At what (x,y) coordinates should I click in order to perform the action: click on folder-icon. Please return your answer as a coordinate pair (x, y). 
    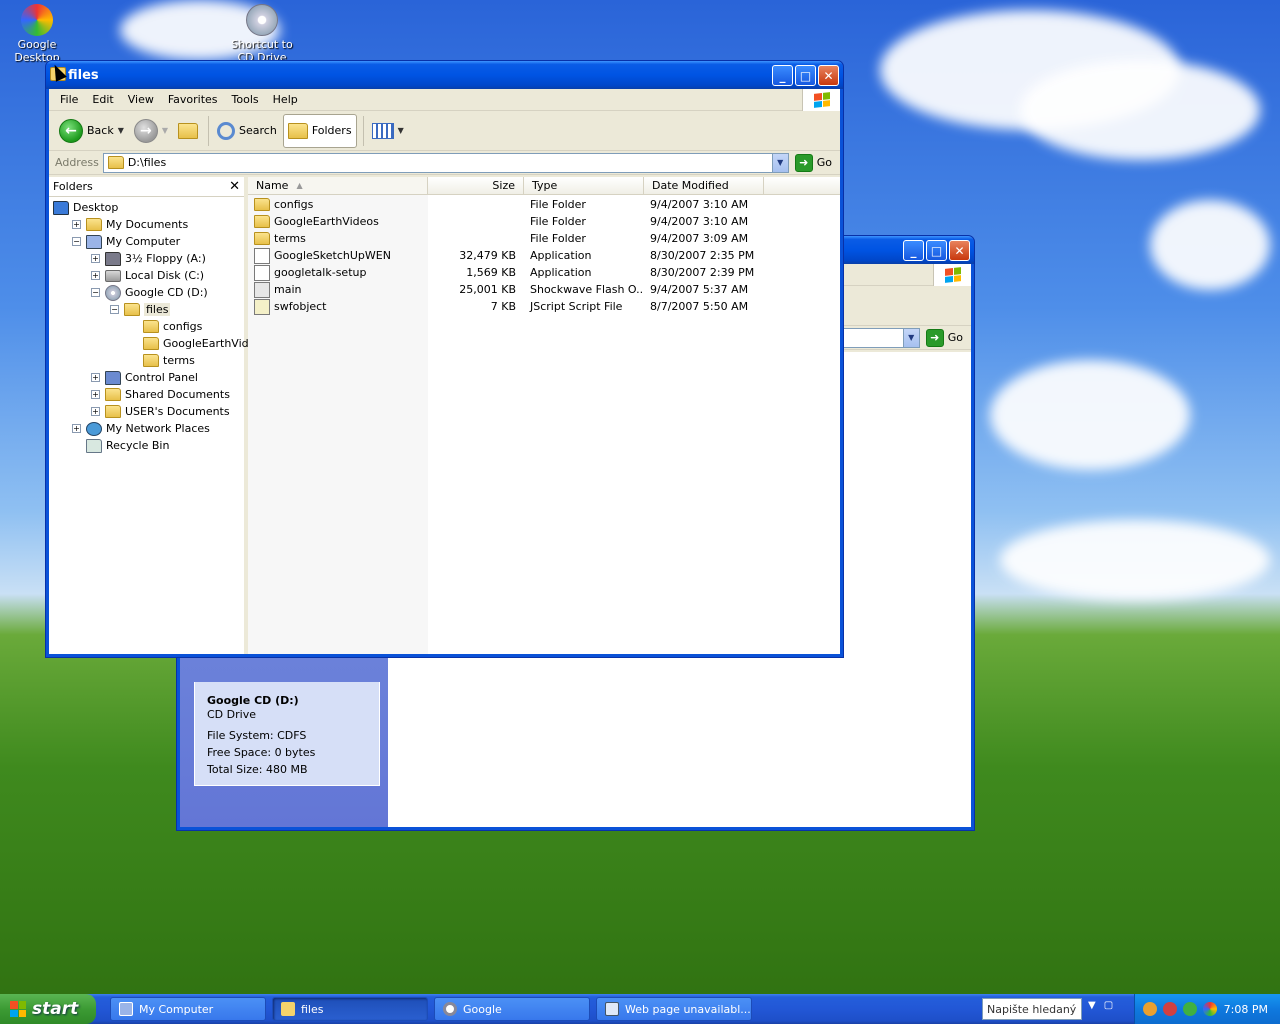
    Looking at the image, I should click on (113, 411).